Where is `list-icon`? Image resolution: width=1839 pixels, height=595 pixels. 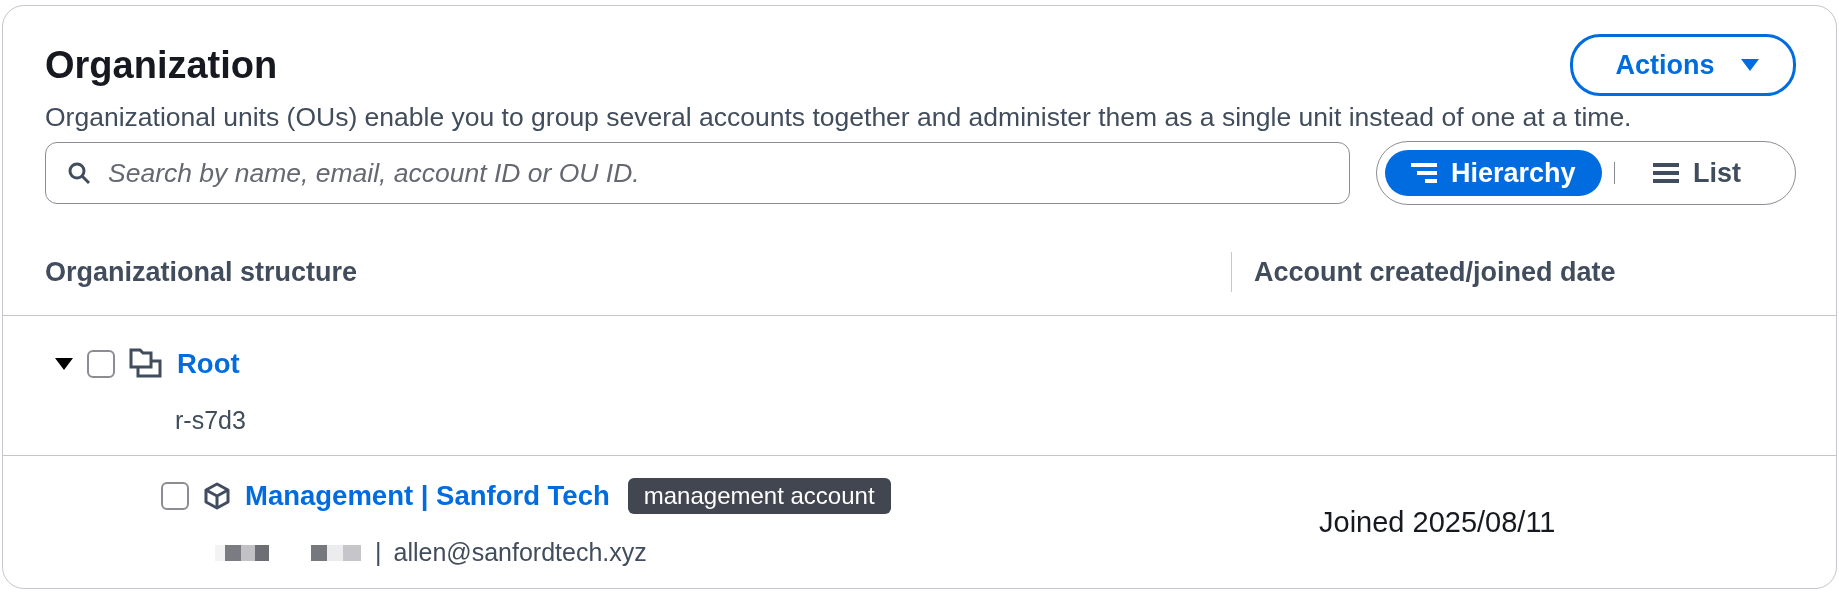
list-icon is located at coordinates (1666, 173).